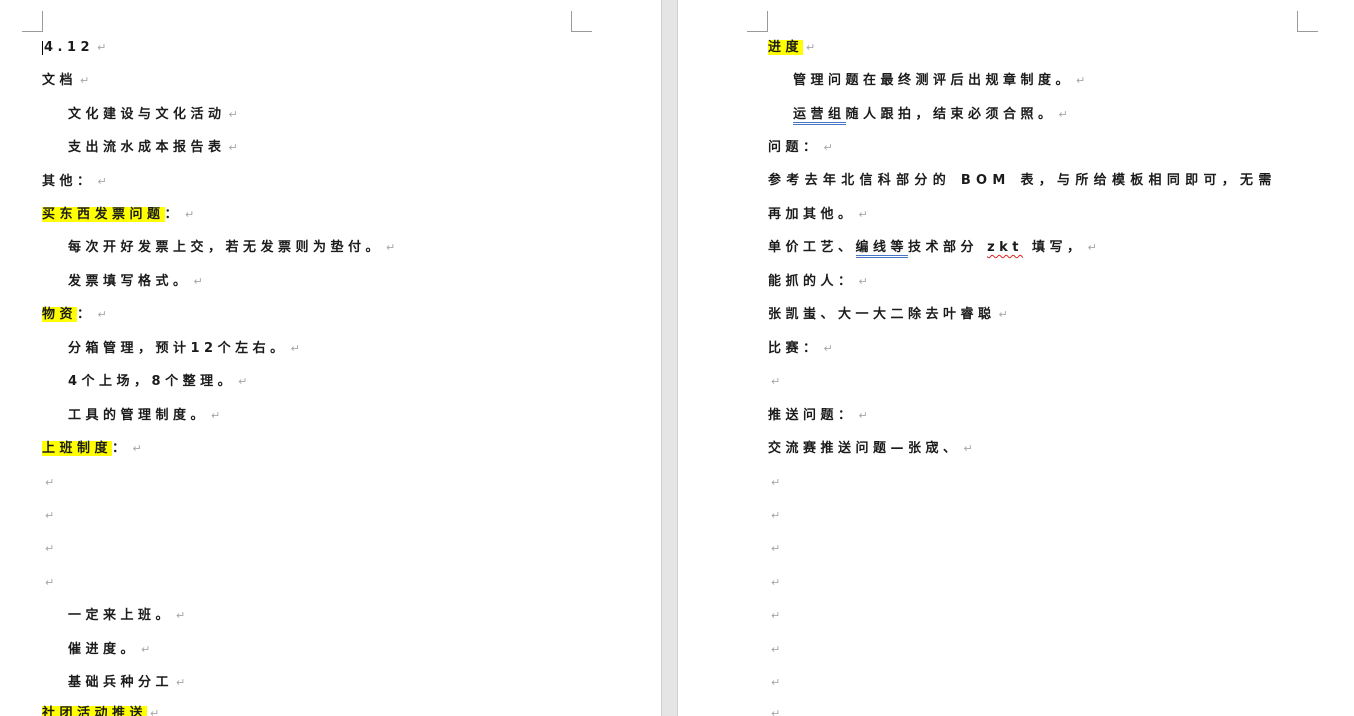  I want to click on highlighted-heading: 物资, so click(60, 314).